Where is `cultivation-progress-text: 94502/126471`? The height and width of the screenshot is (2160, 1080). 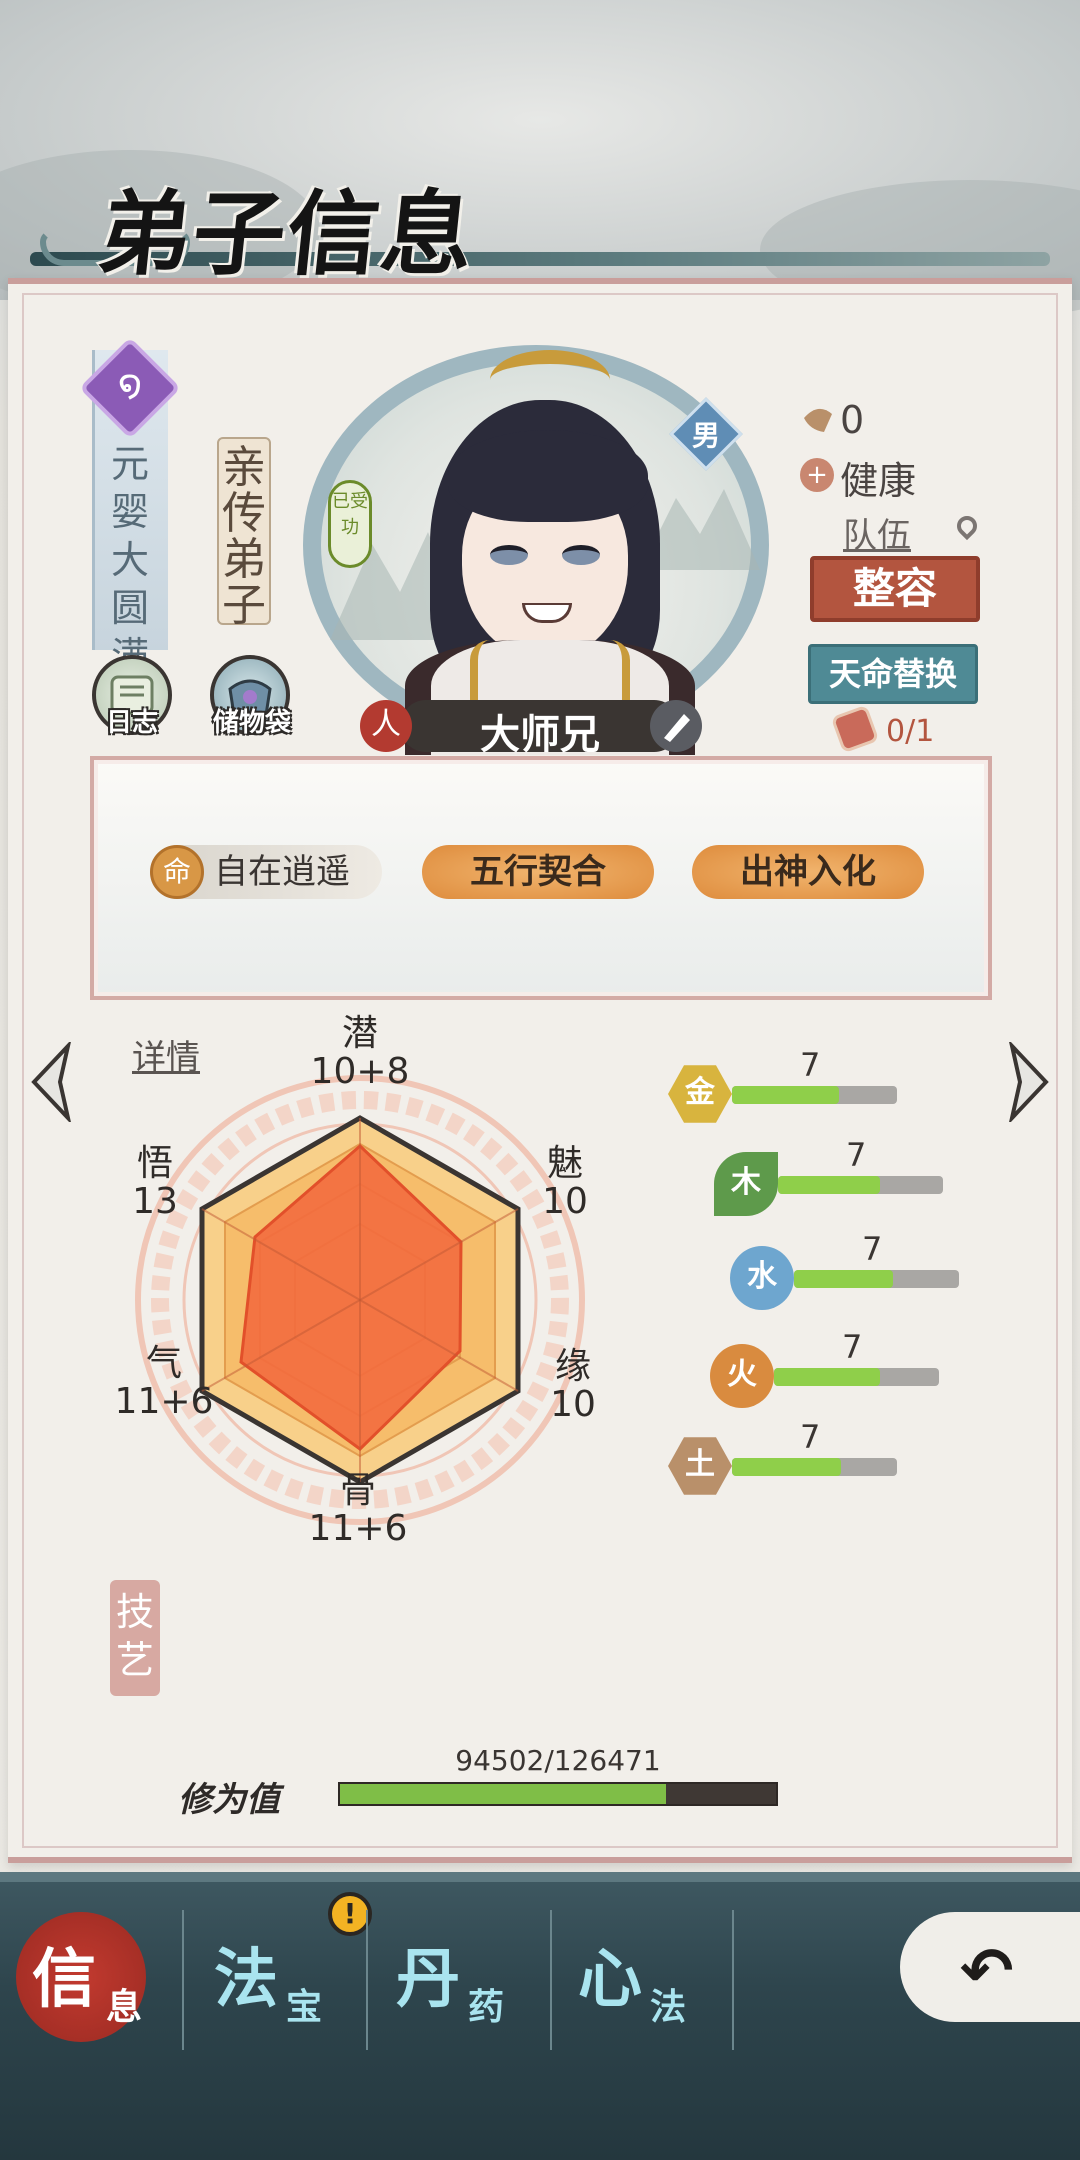
cultivation-progress-text: 94502/126471 is located at coordinates (558, 1760).